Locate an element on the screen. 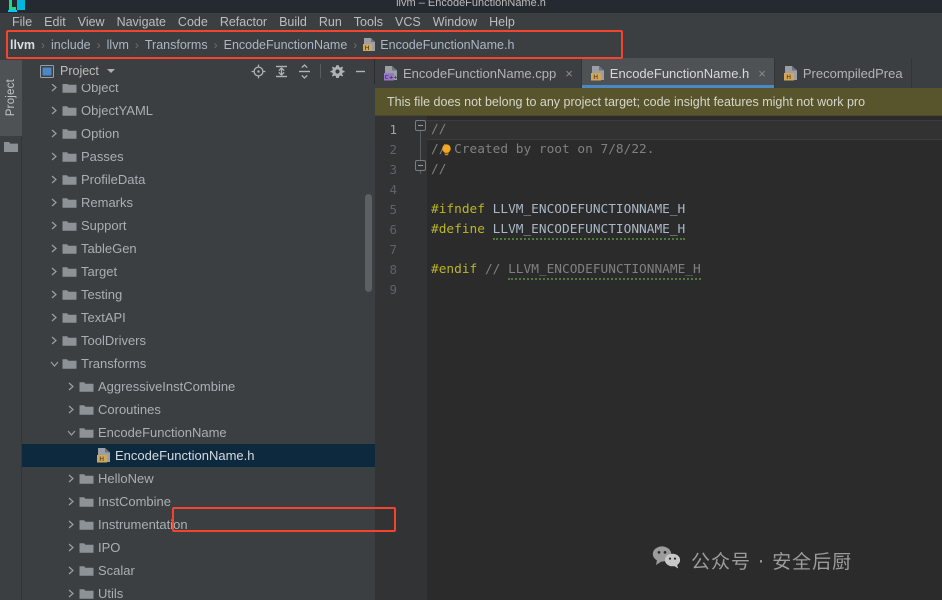 The image size is (942, 600). lightbulb-icon is located at coordinates (446, 149).